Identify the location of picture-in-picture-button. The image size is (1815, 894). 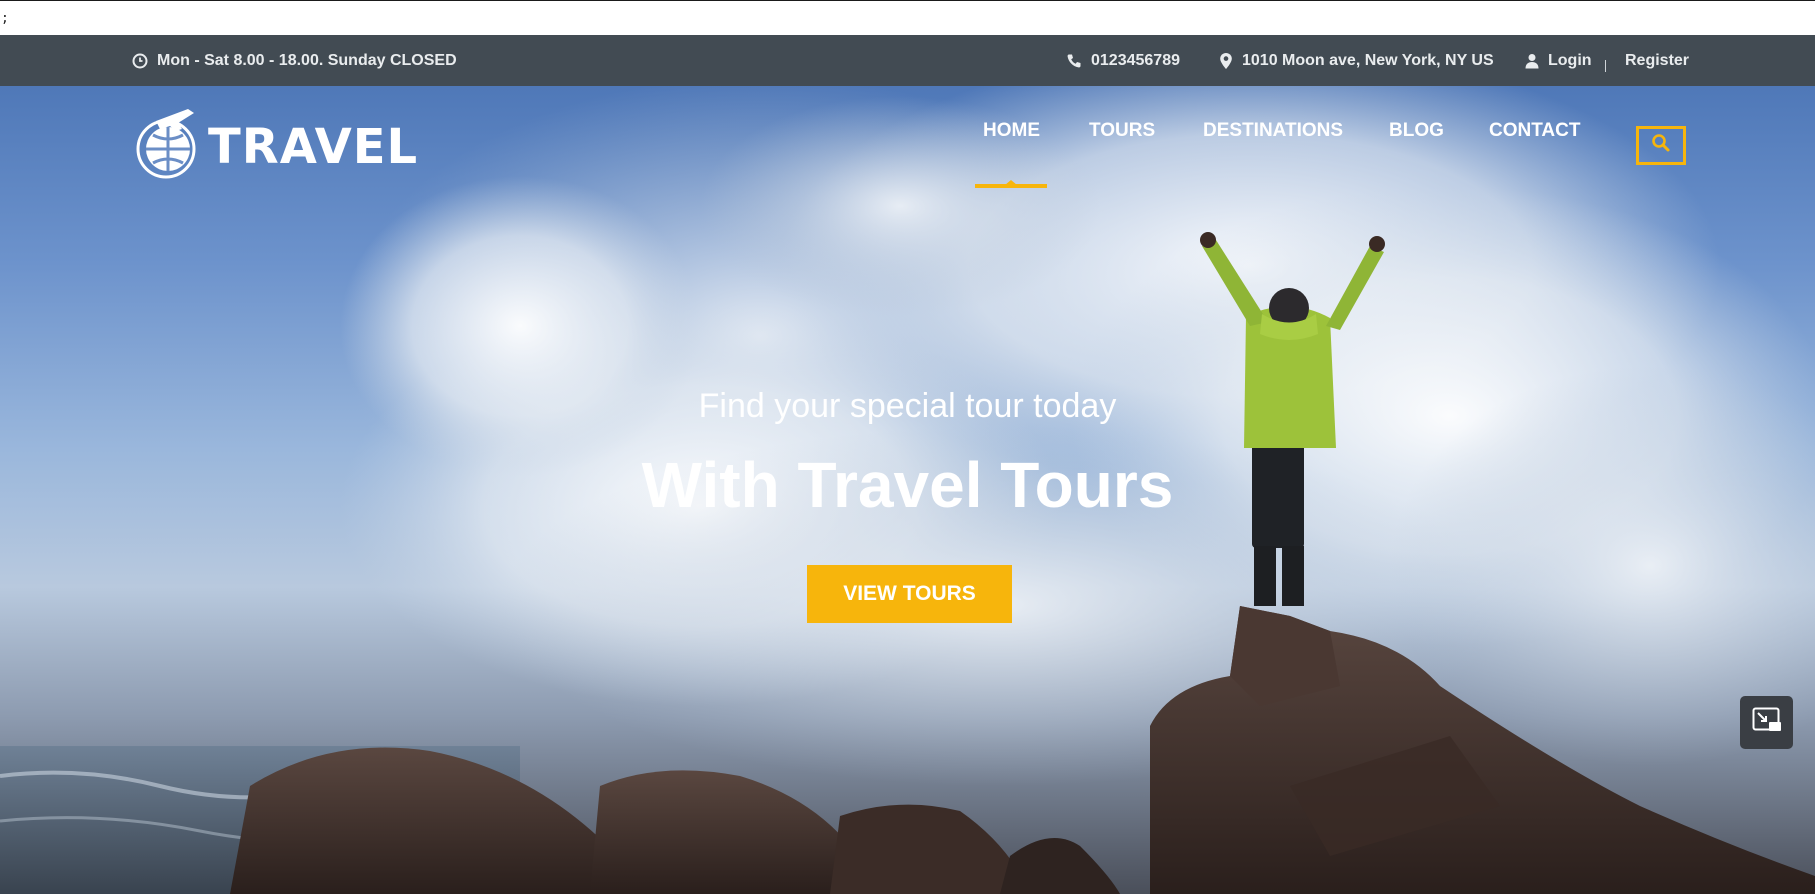
(1766, 722).